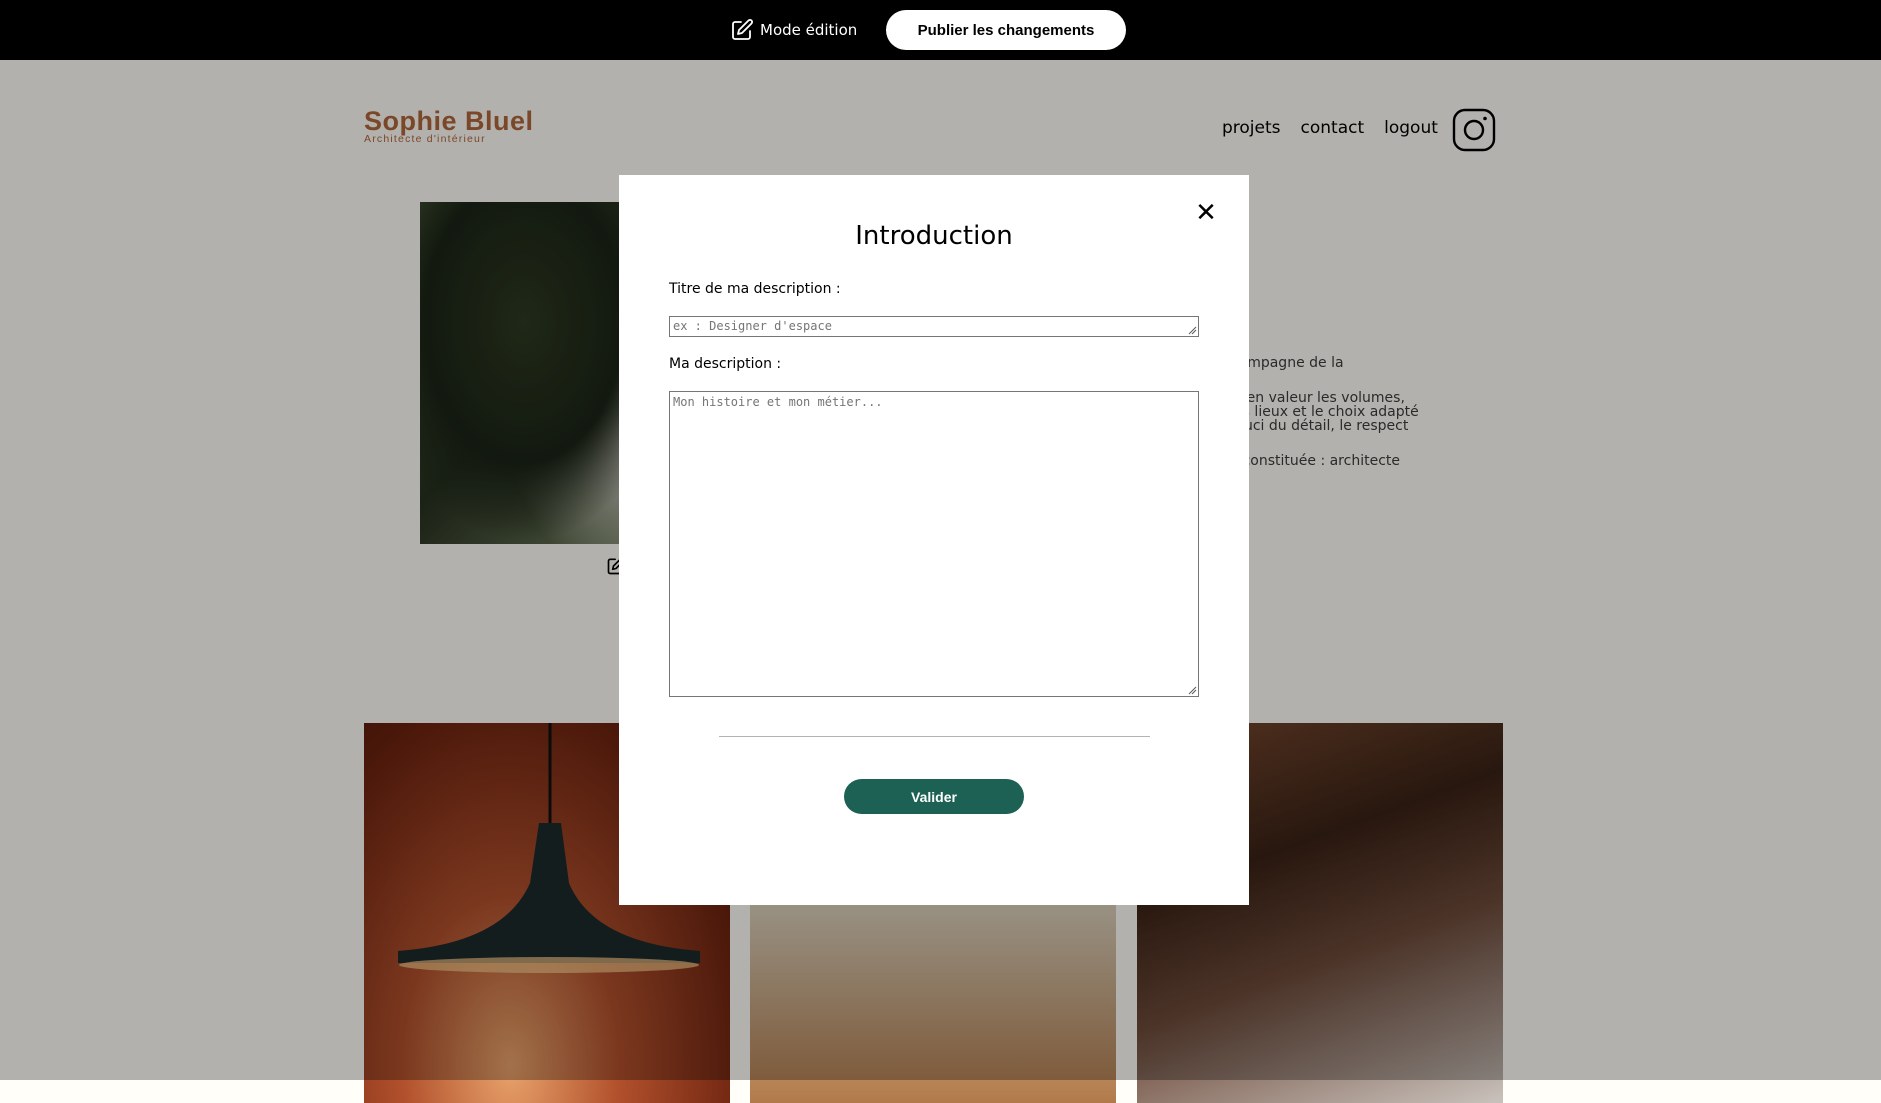 Image resolution: width=1881 pixels, height=1103 pixels. Describe the element at coordinates (934, 236) in the screenshot. I see `modal-title: Introduction` at that location.